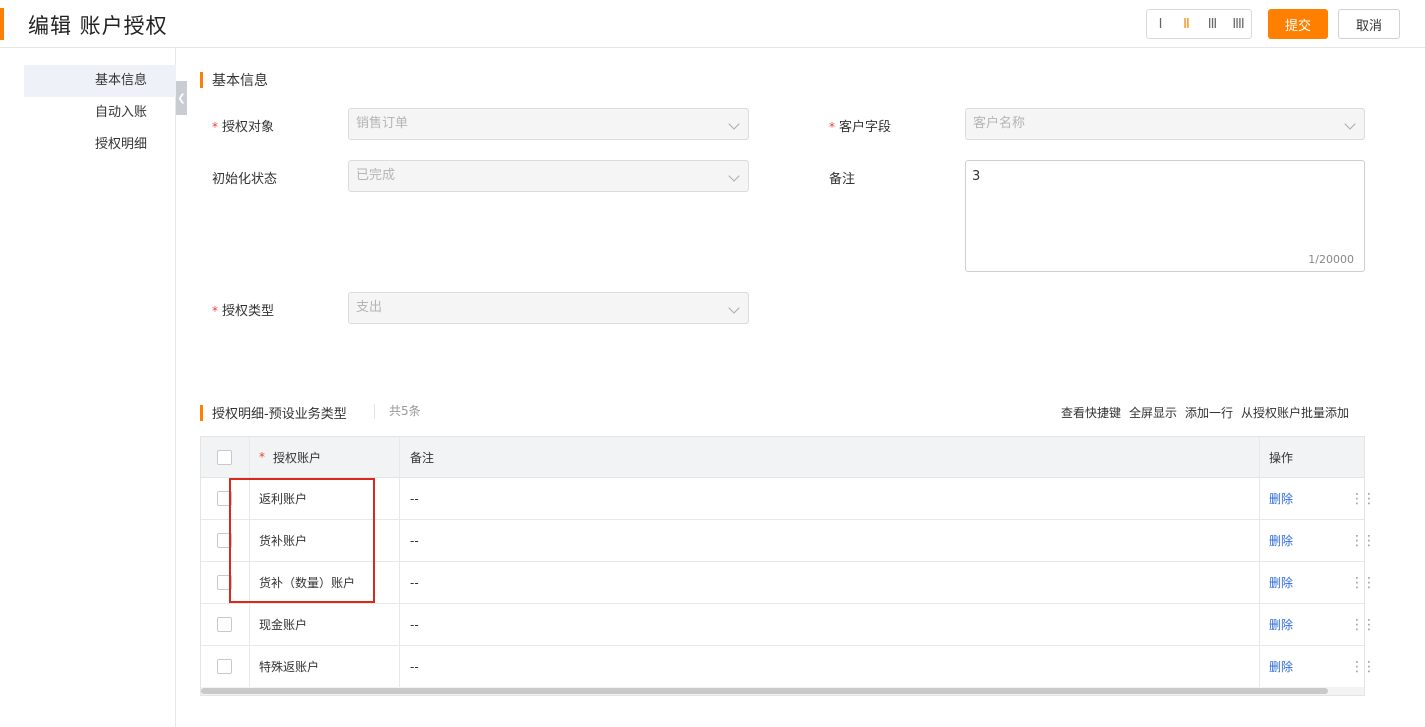 This screenshot has width=1425, height=727. Describe the element at coordinates (100, 113) in the screenshot. I see `nav-item-auto-posting: 自动入账` at that location.